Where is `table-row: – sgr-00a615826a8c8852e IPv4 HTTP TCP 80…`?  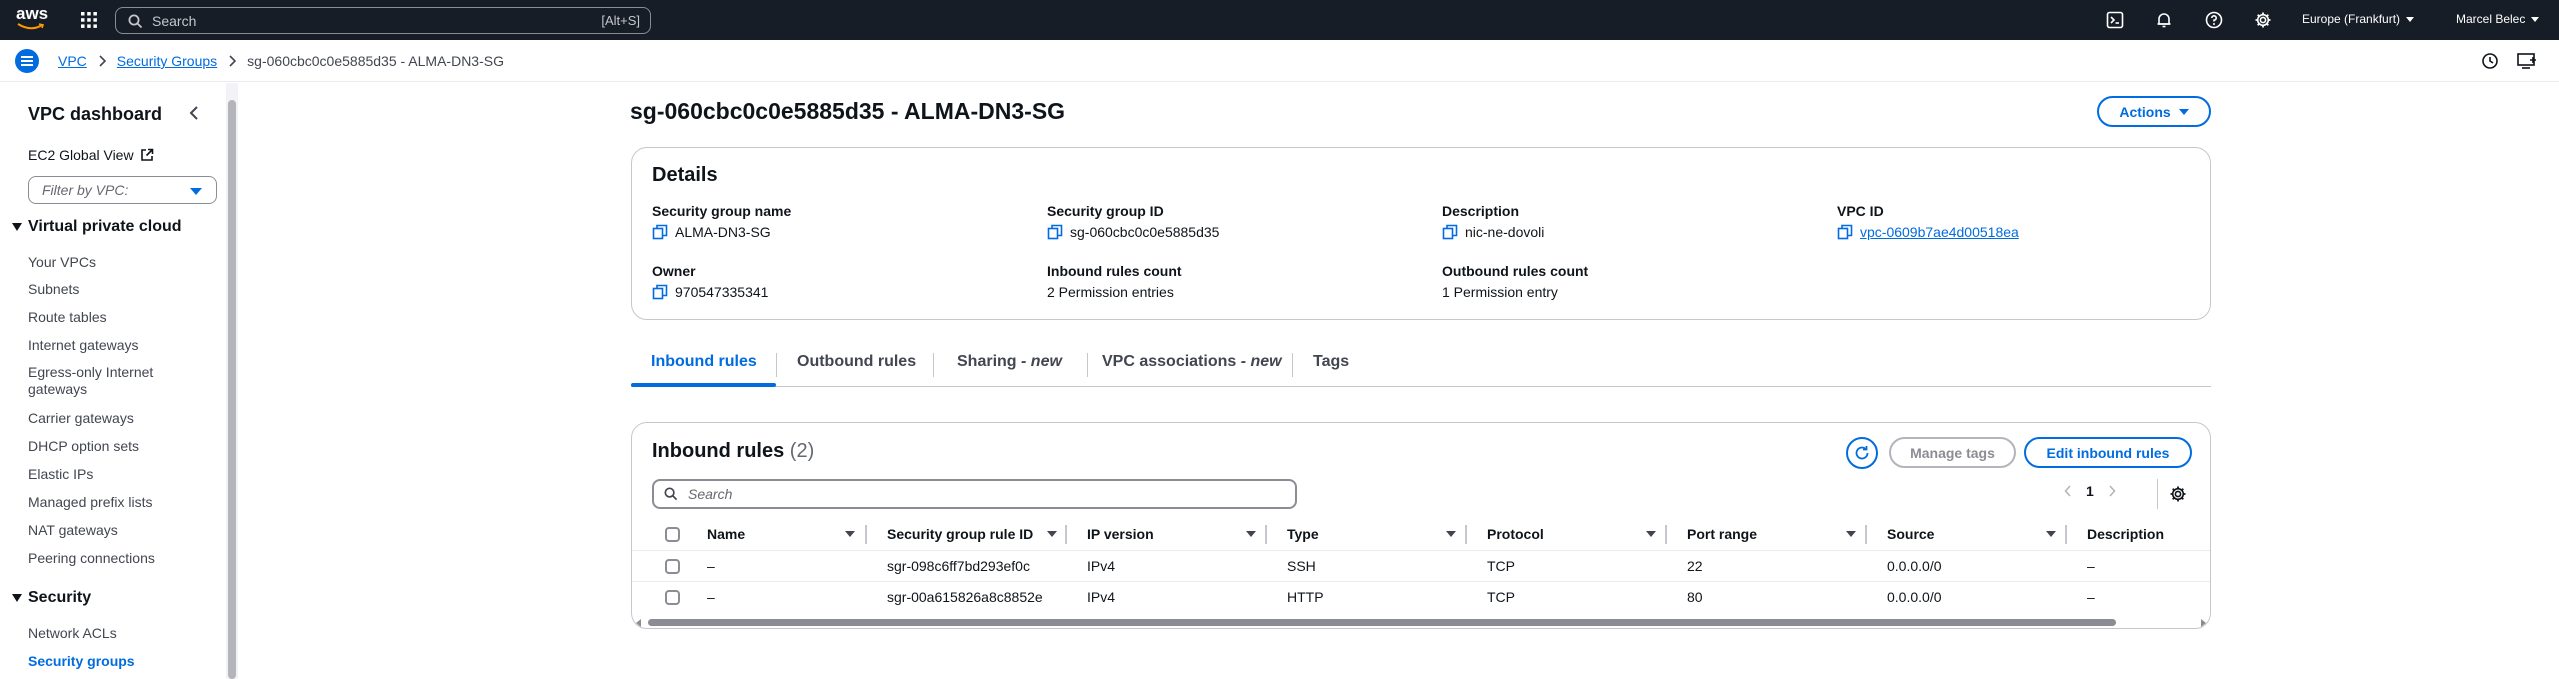
table-row: – sgr-00a615826a8c8852e IPv4 HTTP TCP 80… is located at coordinates (1421, 596).